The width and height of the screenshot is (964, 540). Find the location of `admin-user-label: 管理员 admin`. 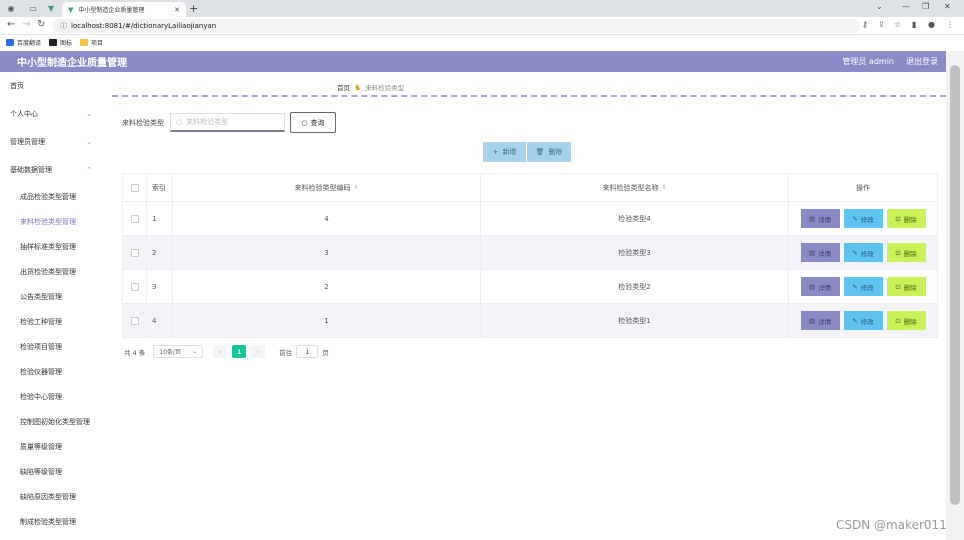

admin-user-label: 管理员 admin is located at coordinates (868, 61).